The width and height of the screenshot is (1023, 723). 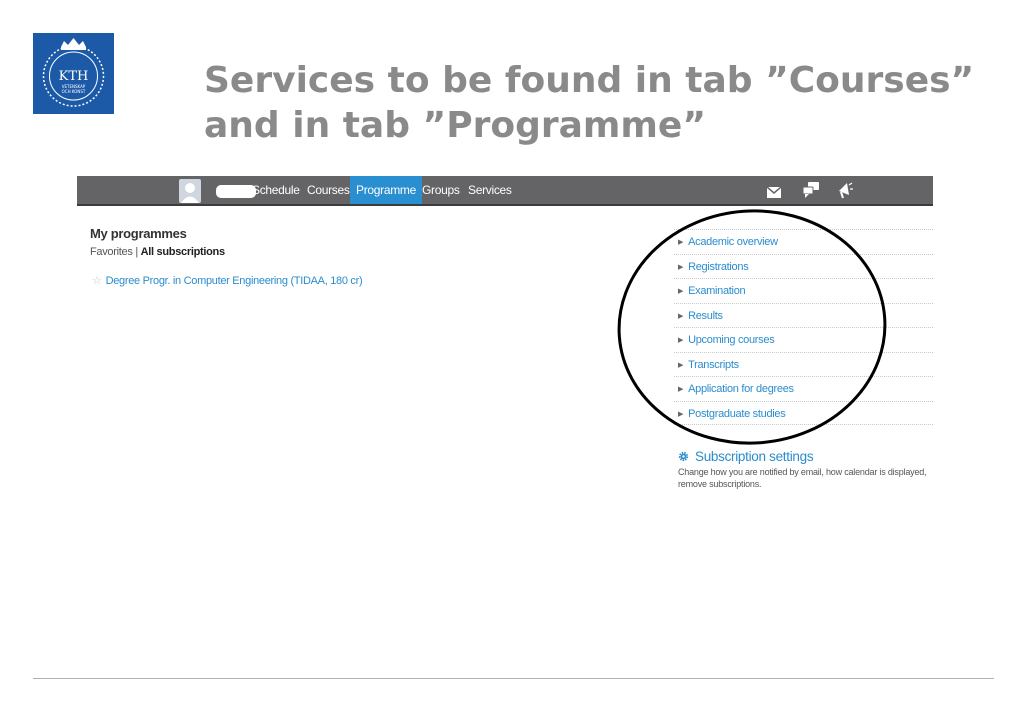 What do you see at coordinates (803, 388) in the screenshot?
I see `menu-item-application-for-degrees: ▶ Application for degrees` at bounding box center [803, 388].